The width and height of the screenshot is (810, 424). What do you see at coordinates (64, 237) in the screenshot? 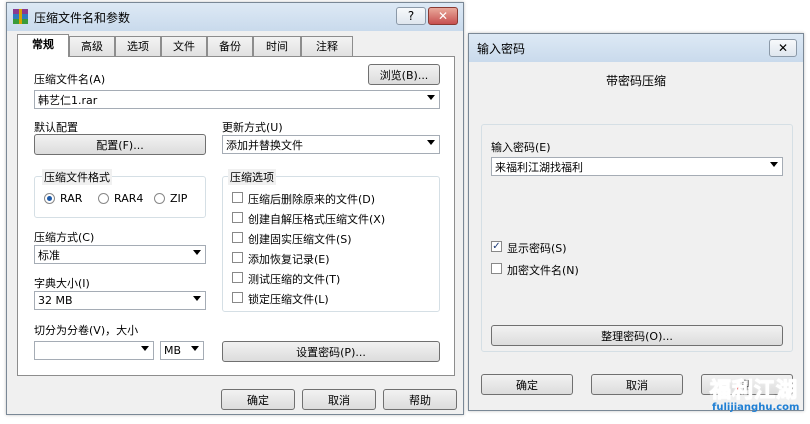
I see `compression-method-label: 压缩方式(C)` at bounding box center [64, 237].